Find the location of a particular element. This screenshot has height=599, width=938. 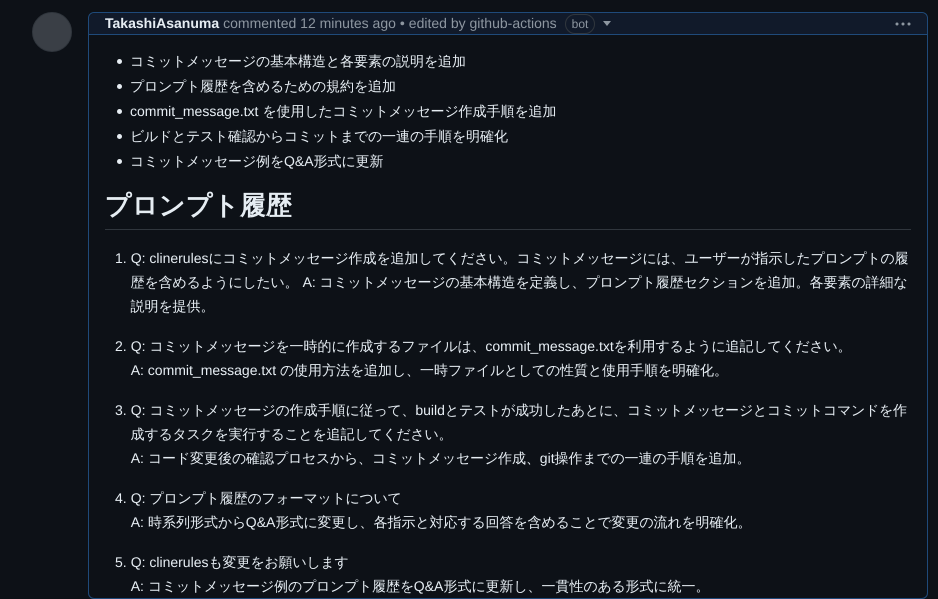

comment-time: commented 12 minutes ago is located at coordinates (309, 23).